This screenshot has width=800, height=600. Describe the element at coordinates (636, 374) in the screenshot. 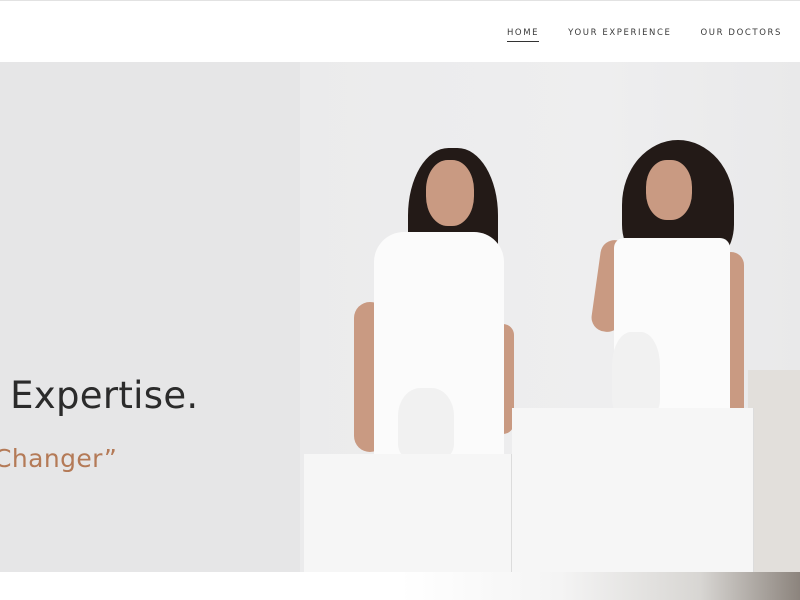

I see `hand-sculpture-right` at that location.